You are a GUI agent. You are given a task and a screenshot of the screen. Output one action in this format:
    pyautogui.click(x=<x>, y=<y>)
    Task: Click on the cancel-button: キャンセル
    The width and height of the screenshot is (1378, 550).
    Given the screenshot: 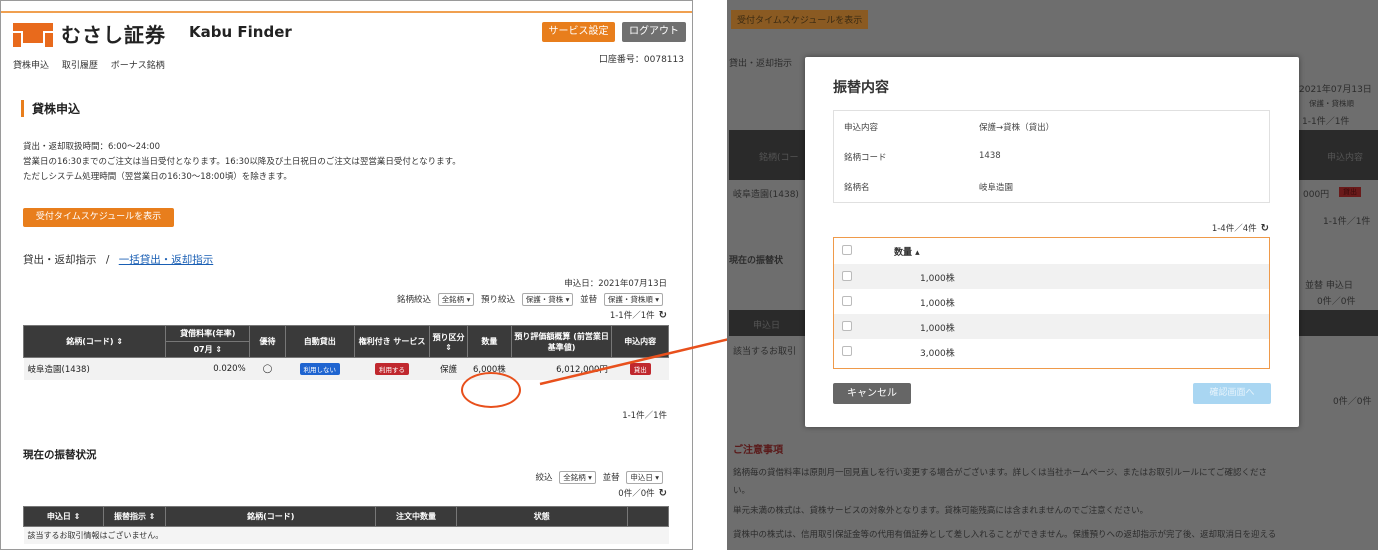 What is the action you would take?
    pyautogui.click(x=872, y=393)
    